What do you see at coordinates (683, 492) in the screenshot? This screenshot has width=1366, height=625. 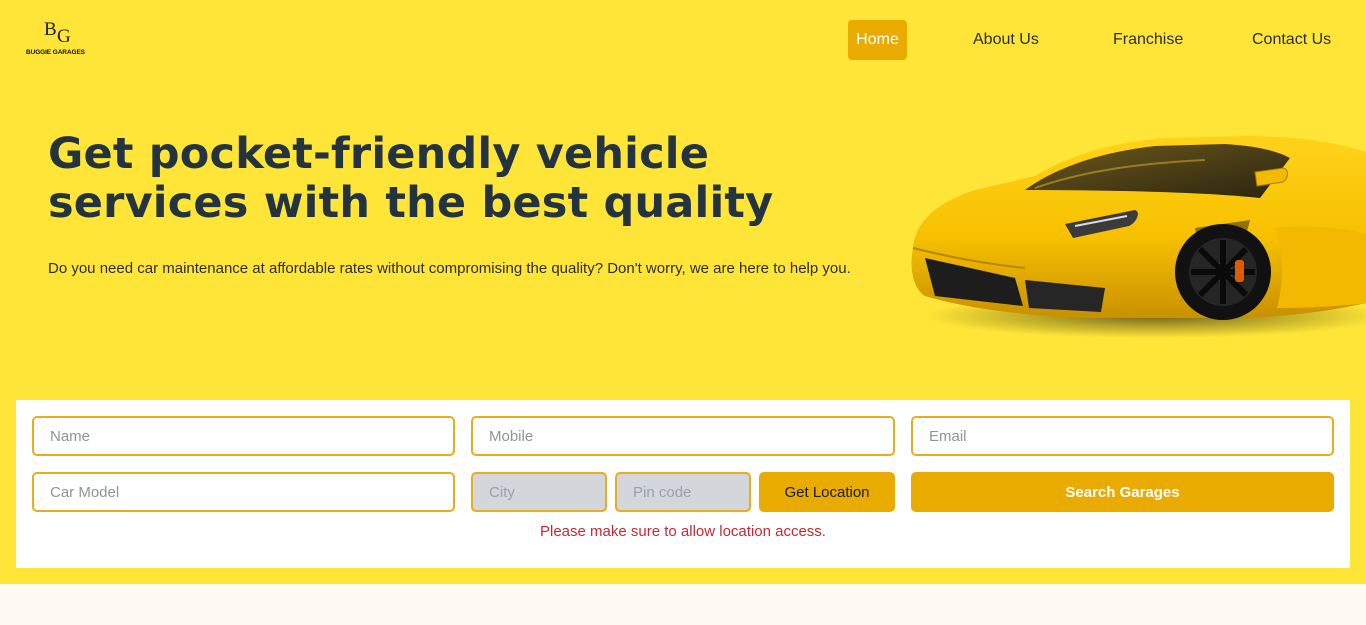 I see `pin-code-input` at bounding box center [683, 492].